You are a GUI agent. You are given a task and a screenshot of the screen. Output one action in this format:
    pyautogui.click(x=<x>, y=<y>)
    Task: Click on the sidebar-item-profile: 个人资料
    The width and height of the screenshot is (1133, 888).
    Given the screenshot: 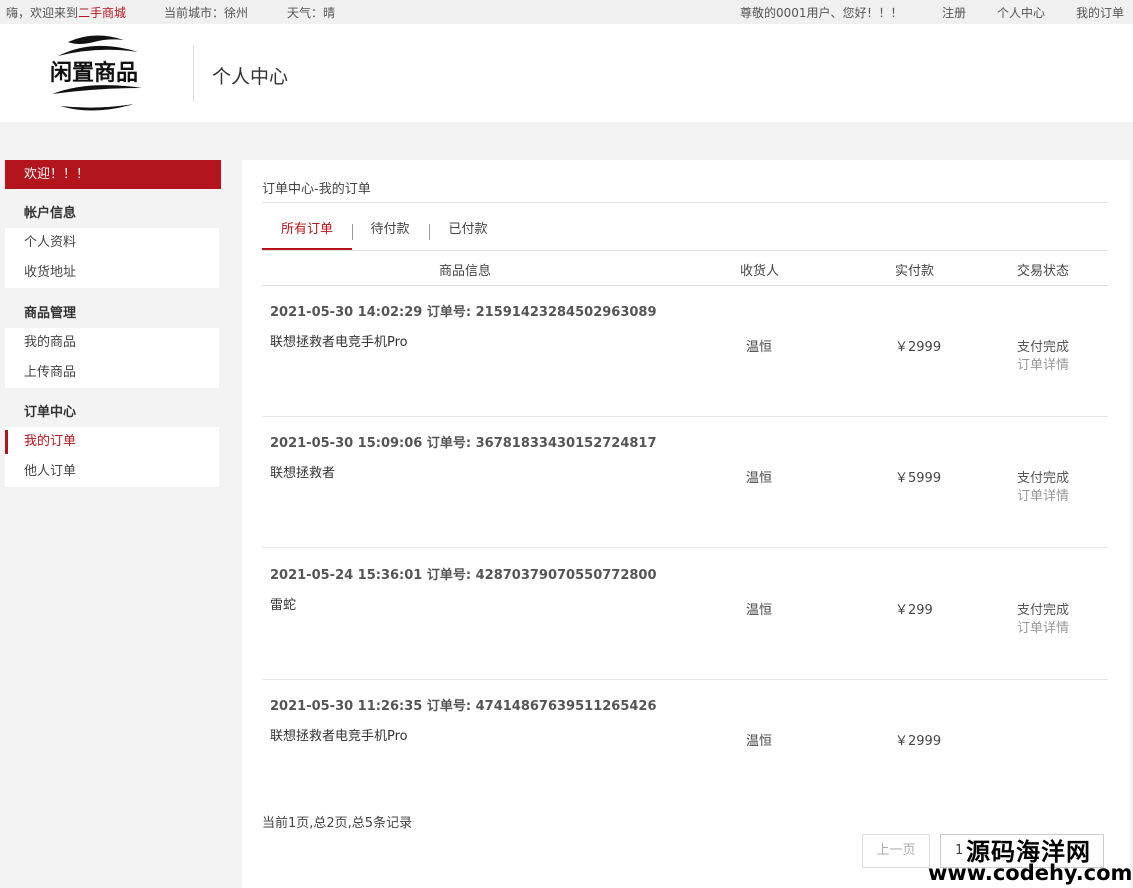 What is the action you would take?
    pyautogui.click(x=112, y=243)
    